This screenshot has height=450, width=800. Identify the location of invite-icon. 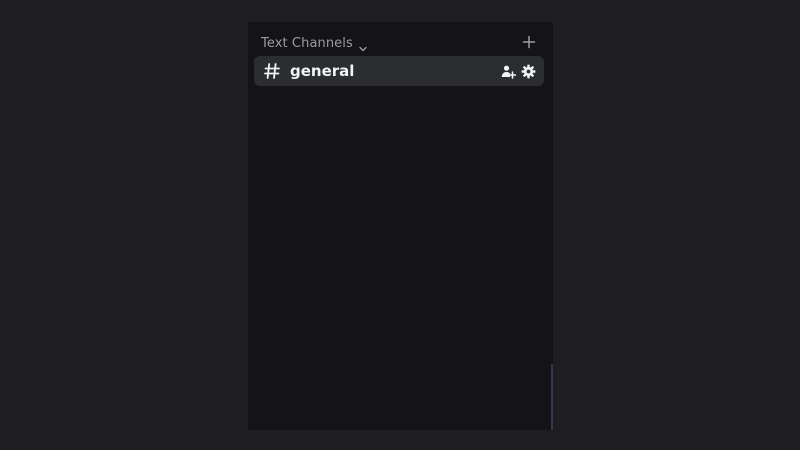
(508, 71).